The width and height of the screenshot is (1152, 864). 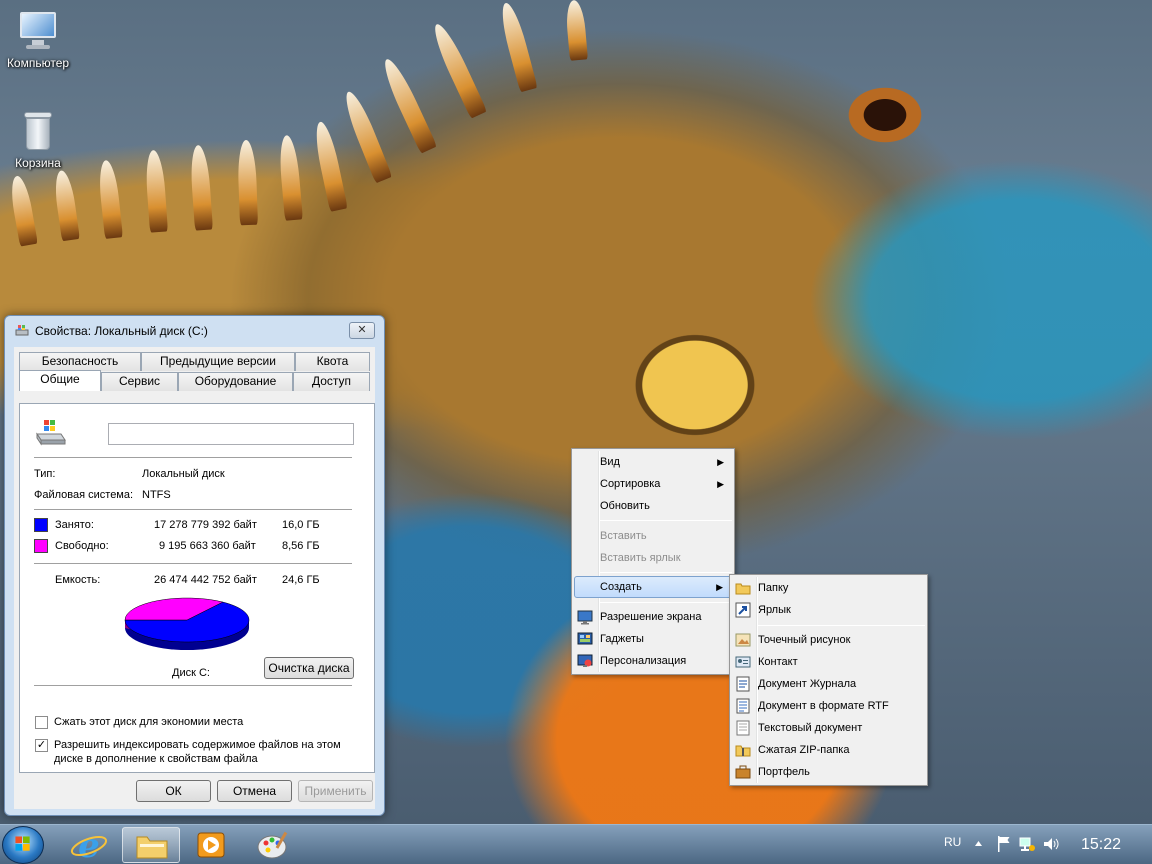 I want to click on language-indicator: RU, so click(x=952, y=842).